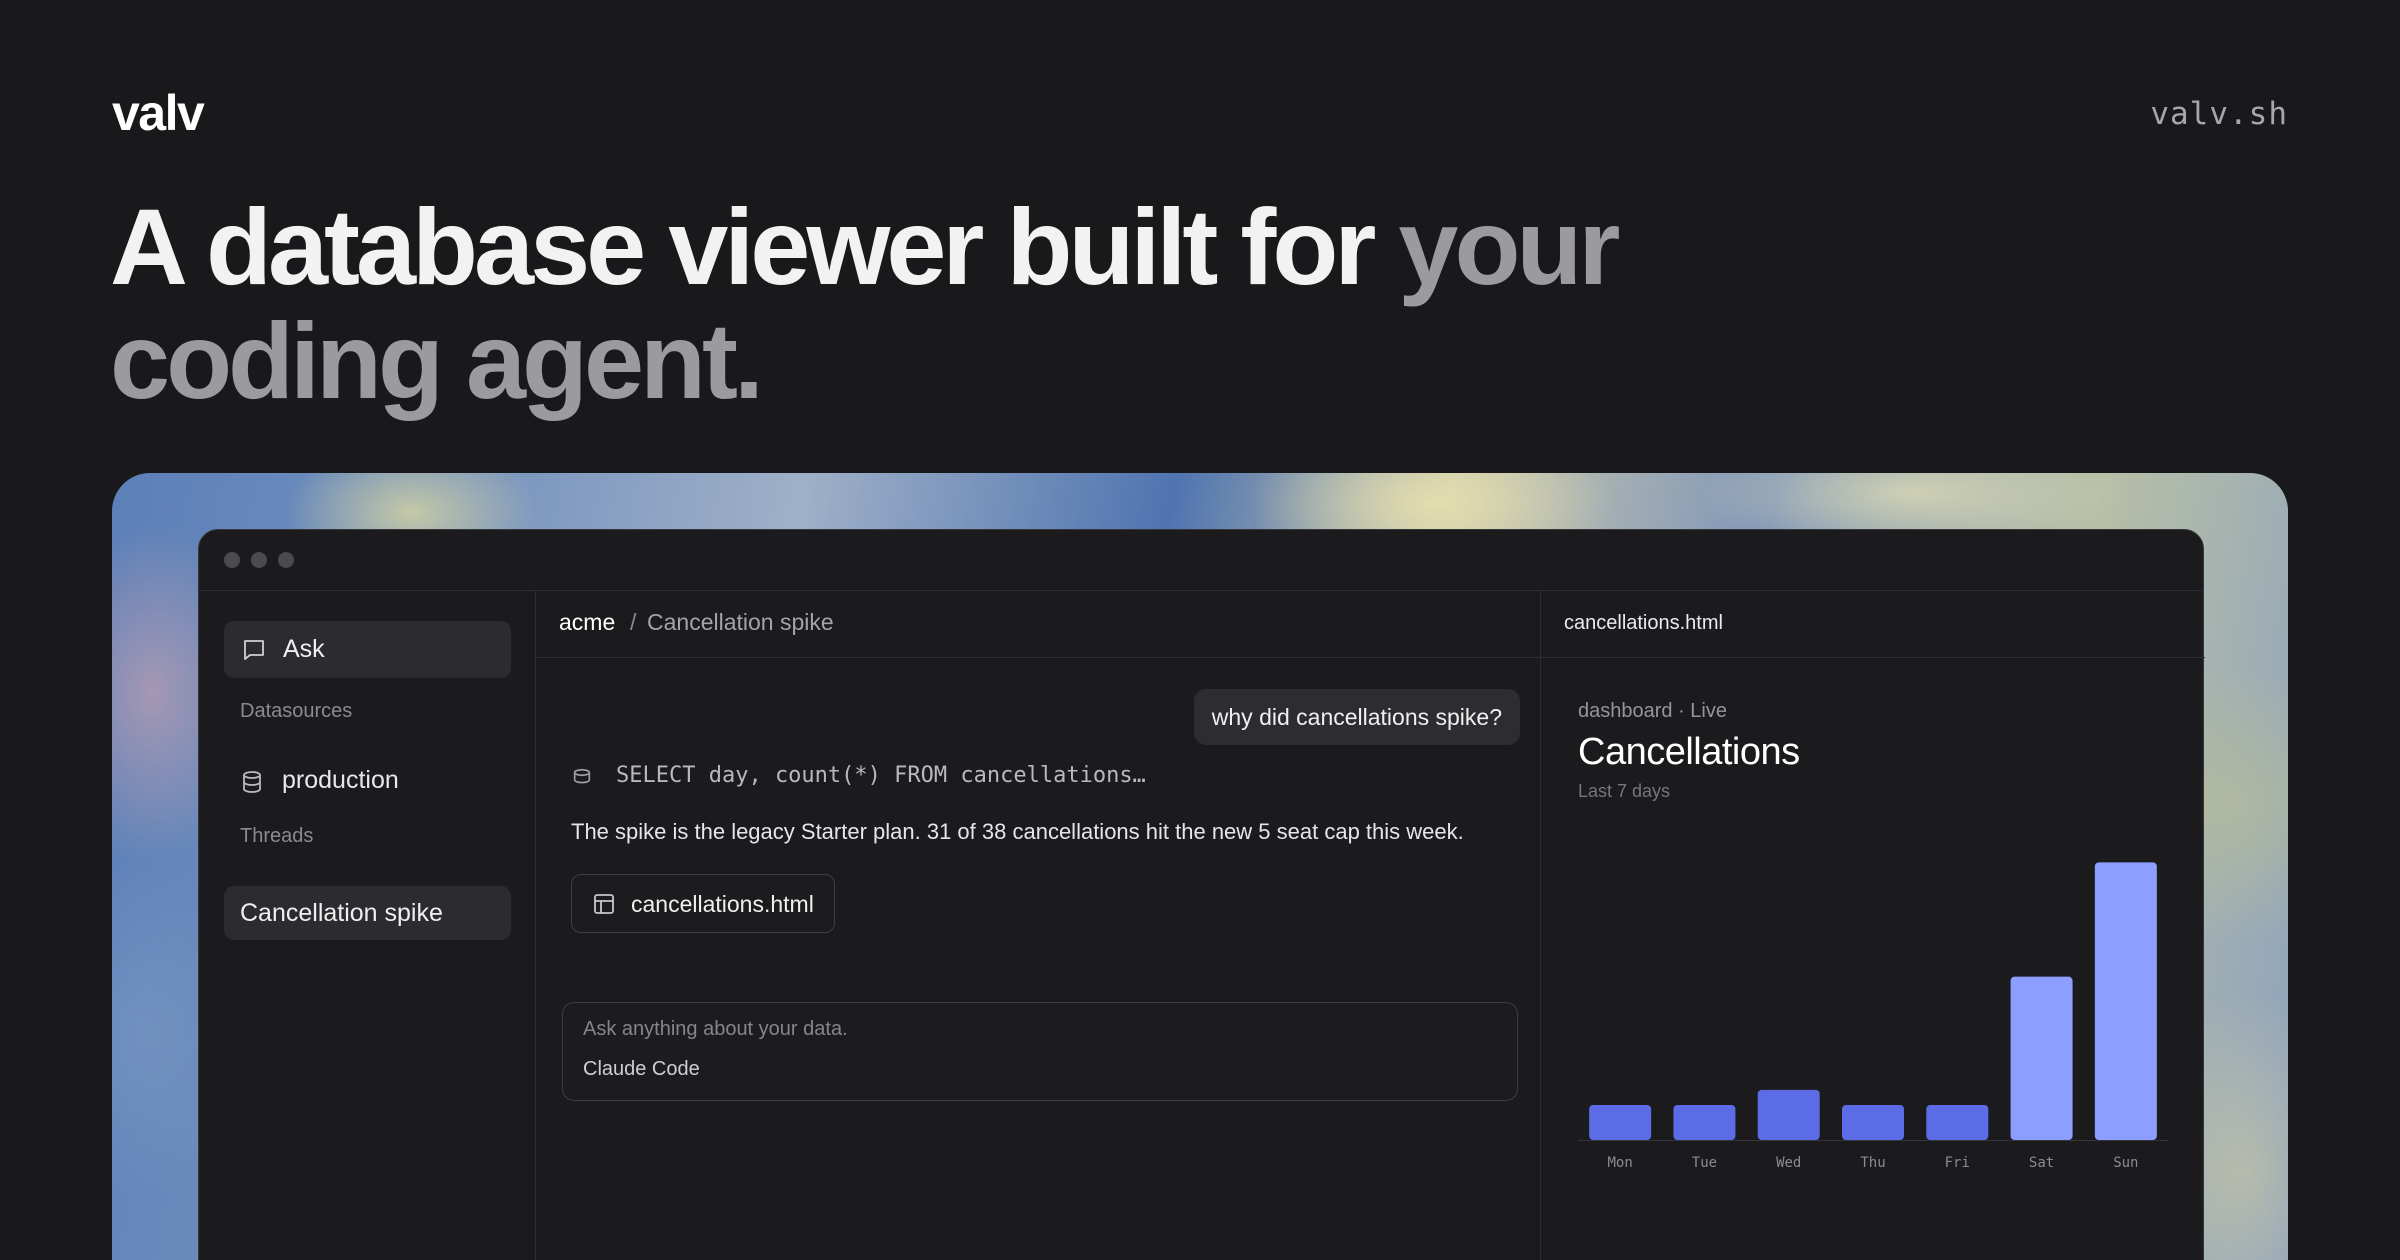 This screenshot has height=1260, width=2400. I want to click on window-titlebar, so click(1201, 560).